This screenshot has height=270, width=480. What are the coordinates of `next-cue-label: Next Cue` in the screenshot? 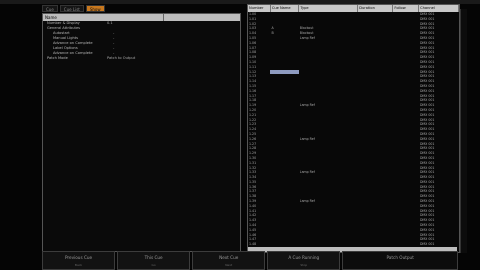 It's located at (229, 257).